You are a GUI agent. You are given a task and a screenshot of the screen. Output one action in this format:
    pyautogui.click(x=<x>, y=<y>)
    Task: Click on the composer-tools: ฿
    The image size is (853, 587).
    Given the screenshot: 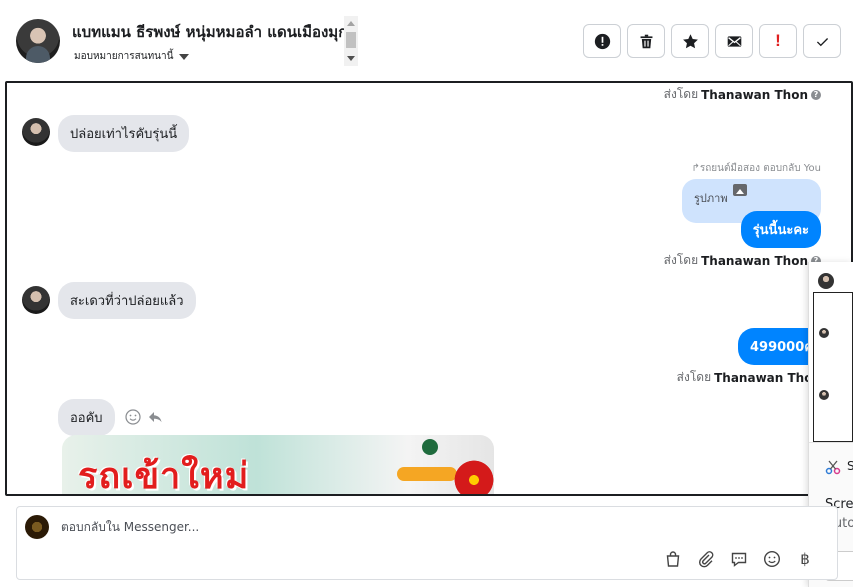 What is the action you would take?
    pyautogui.click(x=739, y=559)
    